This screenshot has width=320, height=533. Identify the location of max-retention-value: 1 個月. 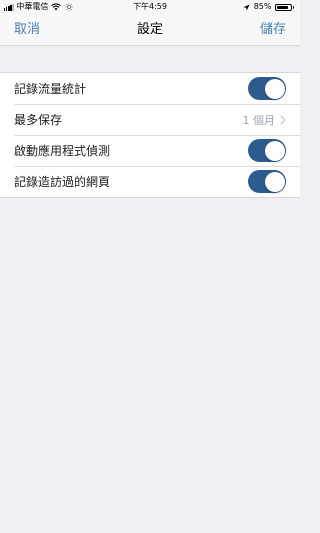
(259, 120).